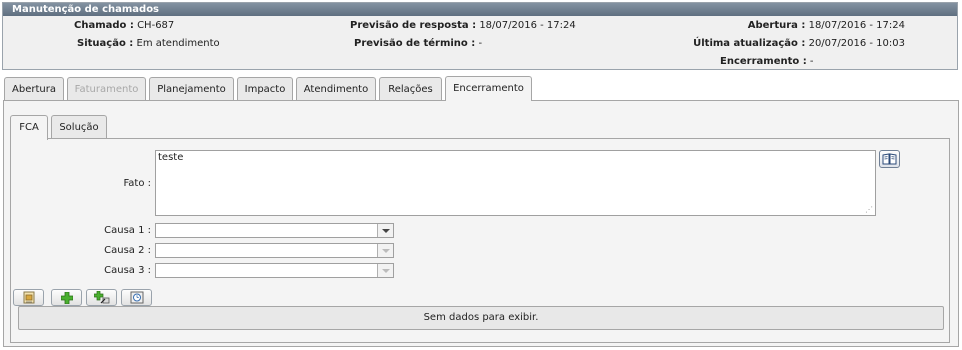  What do you see at coordinates (274, 270) in the screenshot?
I see `causa3-select` at bounding box center [274, 270].